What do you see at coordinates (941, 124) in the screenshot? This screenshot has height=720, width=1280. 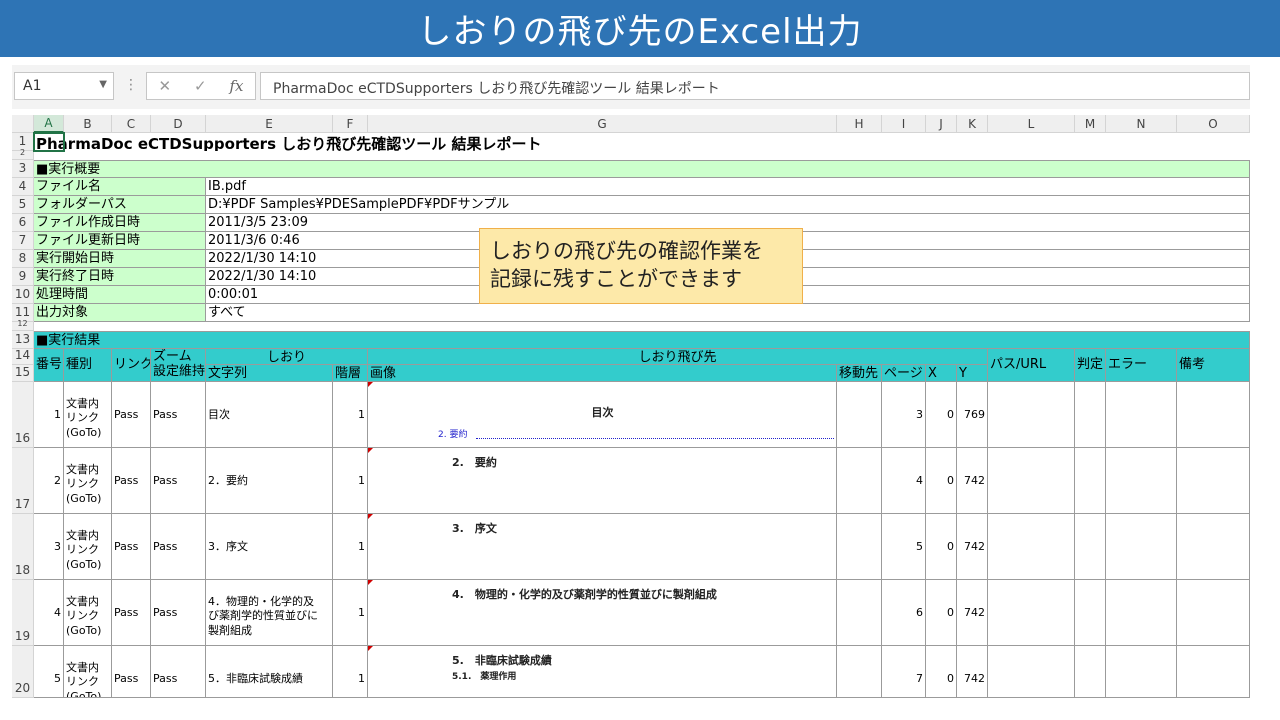 I see `col-header-j: J` at bounding box center [941, 124].